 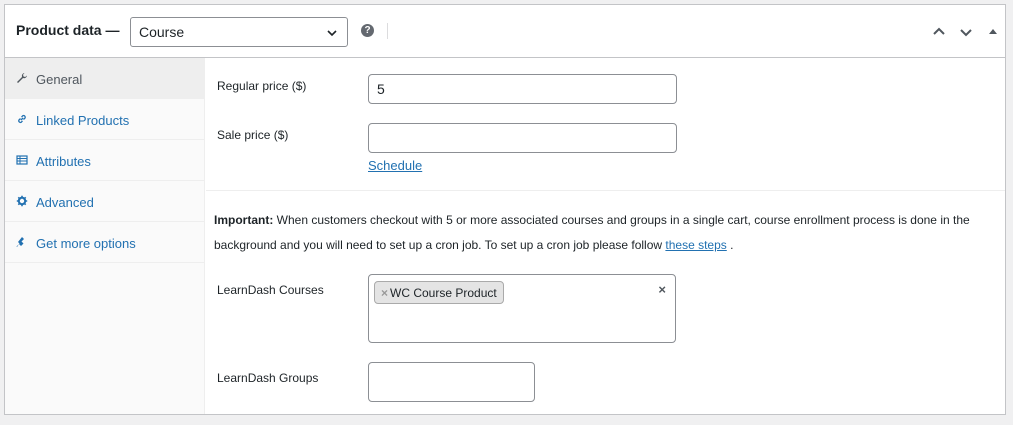 I want to click on chip-label: WC Course Product, so click(x=443, y=293).